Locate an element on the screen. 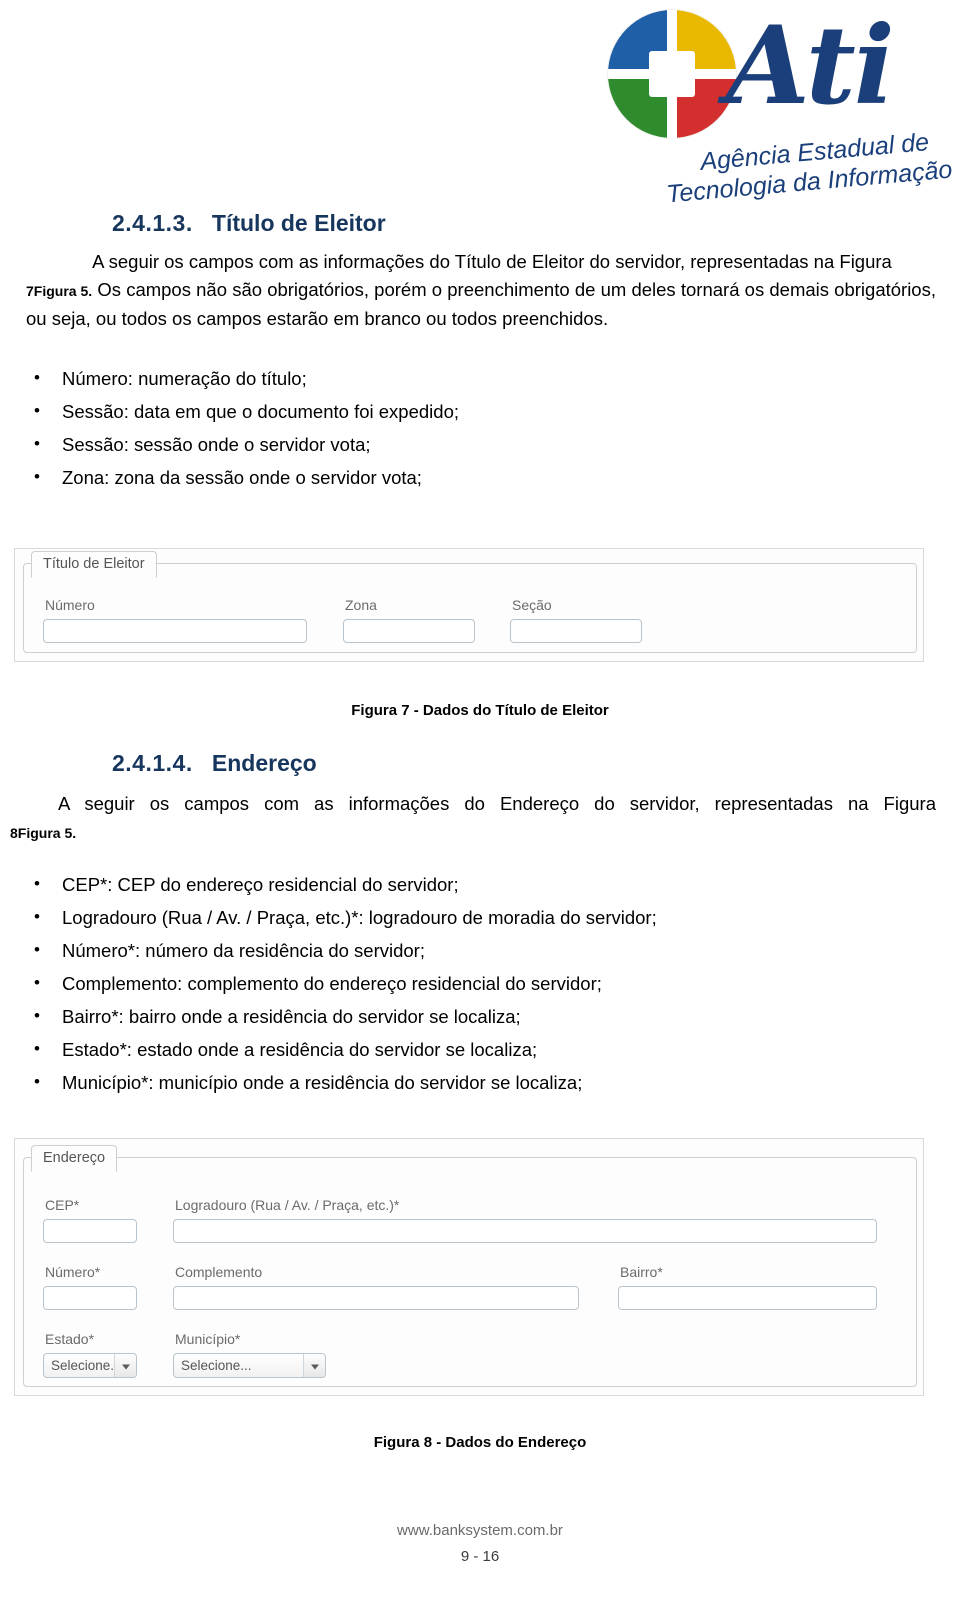  figure7-caption: Figura 7 - Dados do Título de Eleitor is located at coordinates (480, 710).